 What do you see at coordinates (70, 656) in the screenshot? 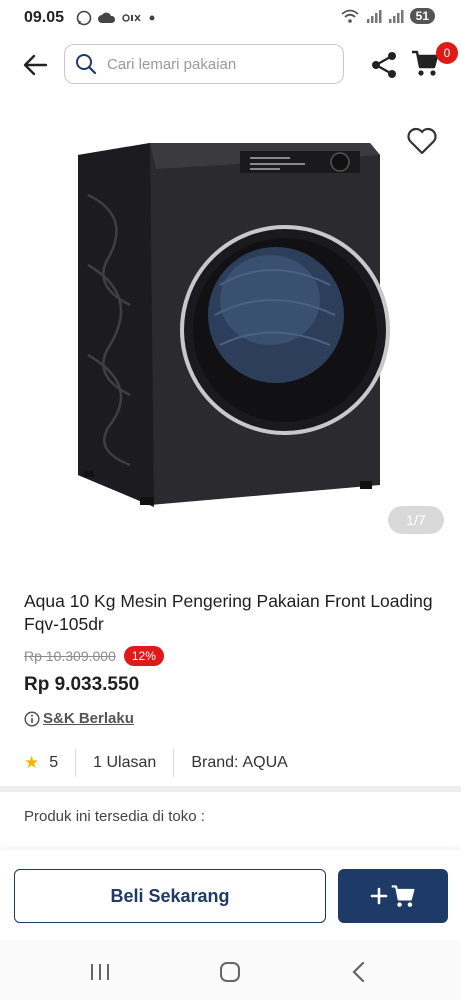
I see `original-price: Rp 10.309.000` at bounding box center [70, 656].